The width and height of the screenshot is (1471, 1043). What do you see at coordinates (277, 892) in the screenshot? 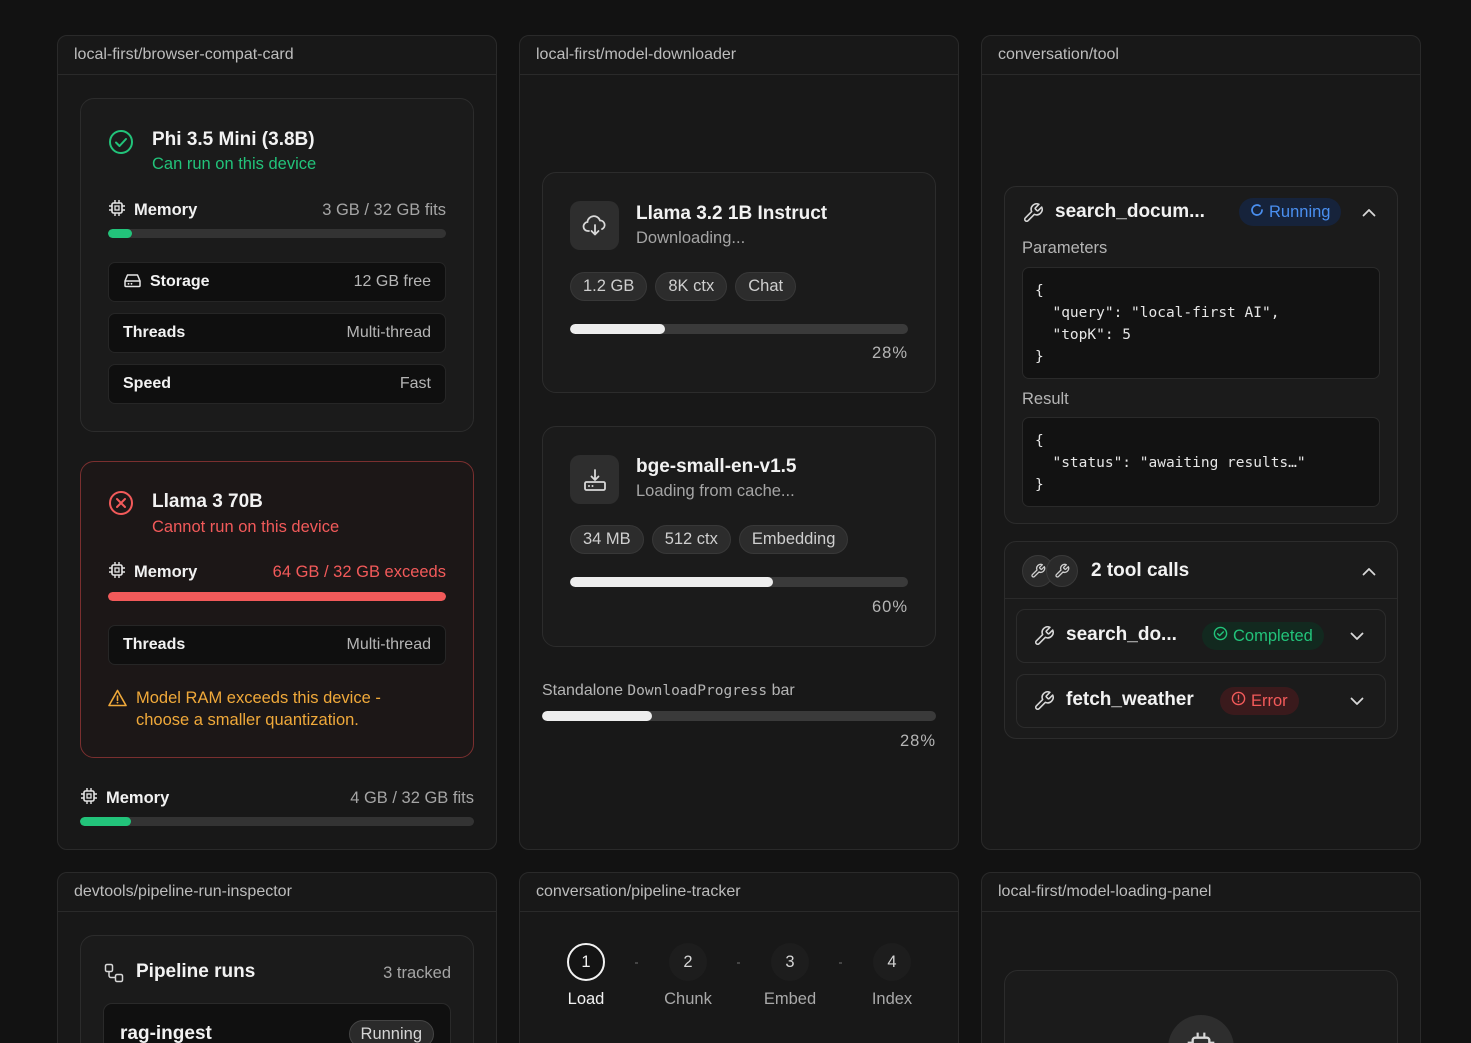
I see `panel-title: devtools/pipeline-run-inspector` at bounding box center [277, 892].